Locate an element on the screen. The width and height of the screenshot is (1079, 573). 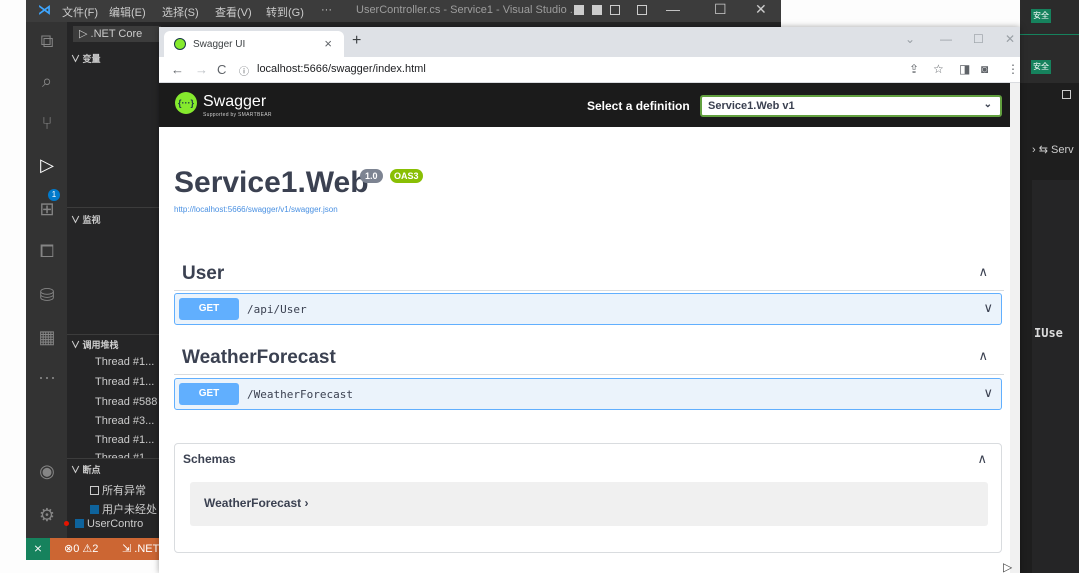
schemas-title: Schemas is located at coordinates (209, 459).